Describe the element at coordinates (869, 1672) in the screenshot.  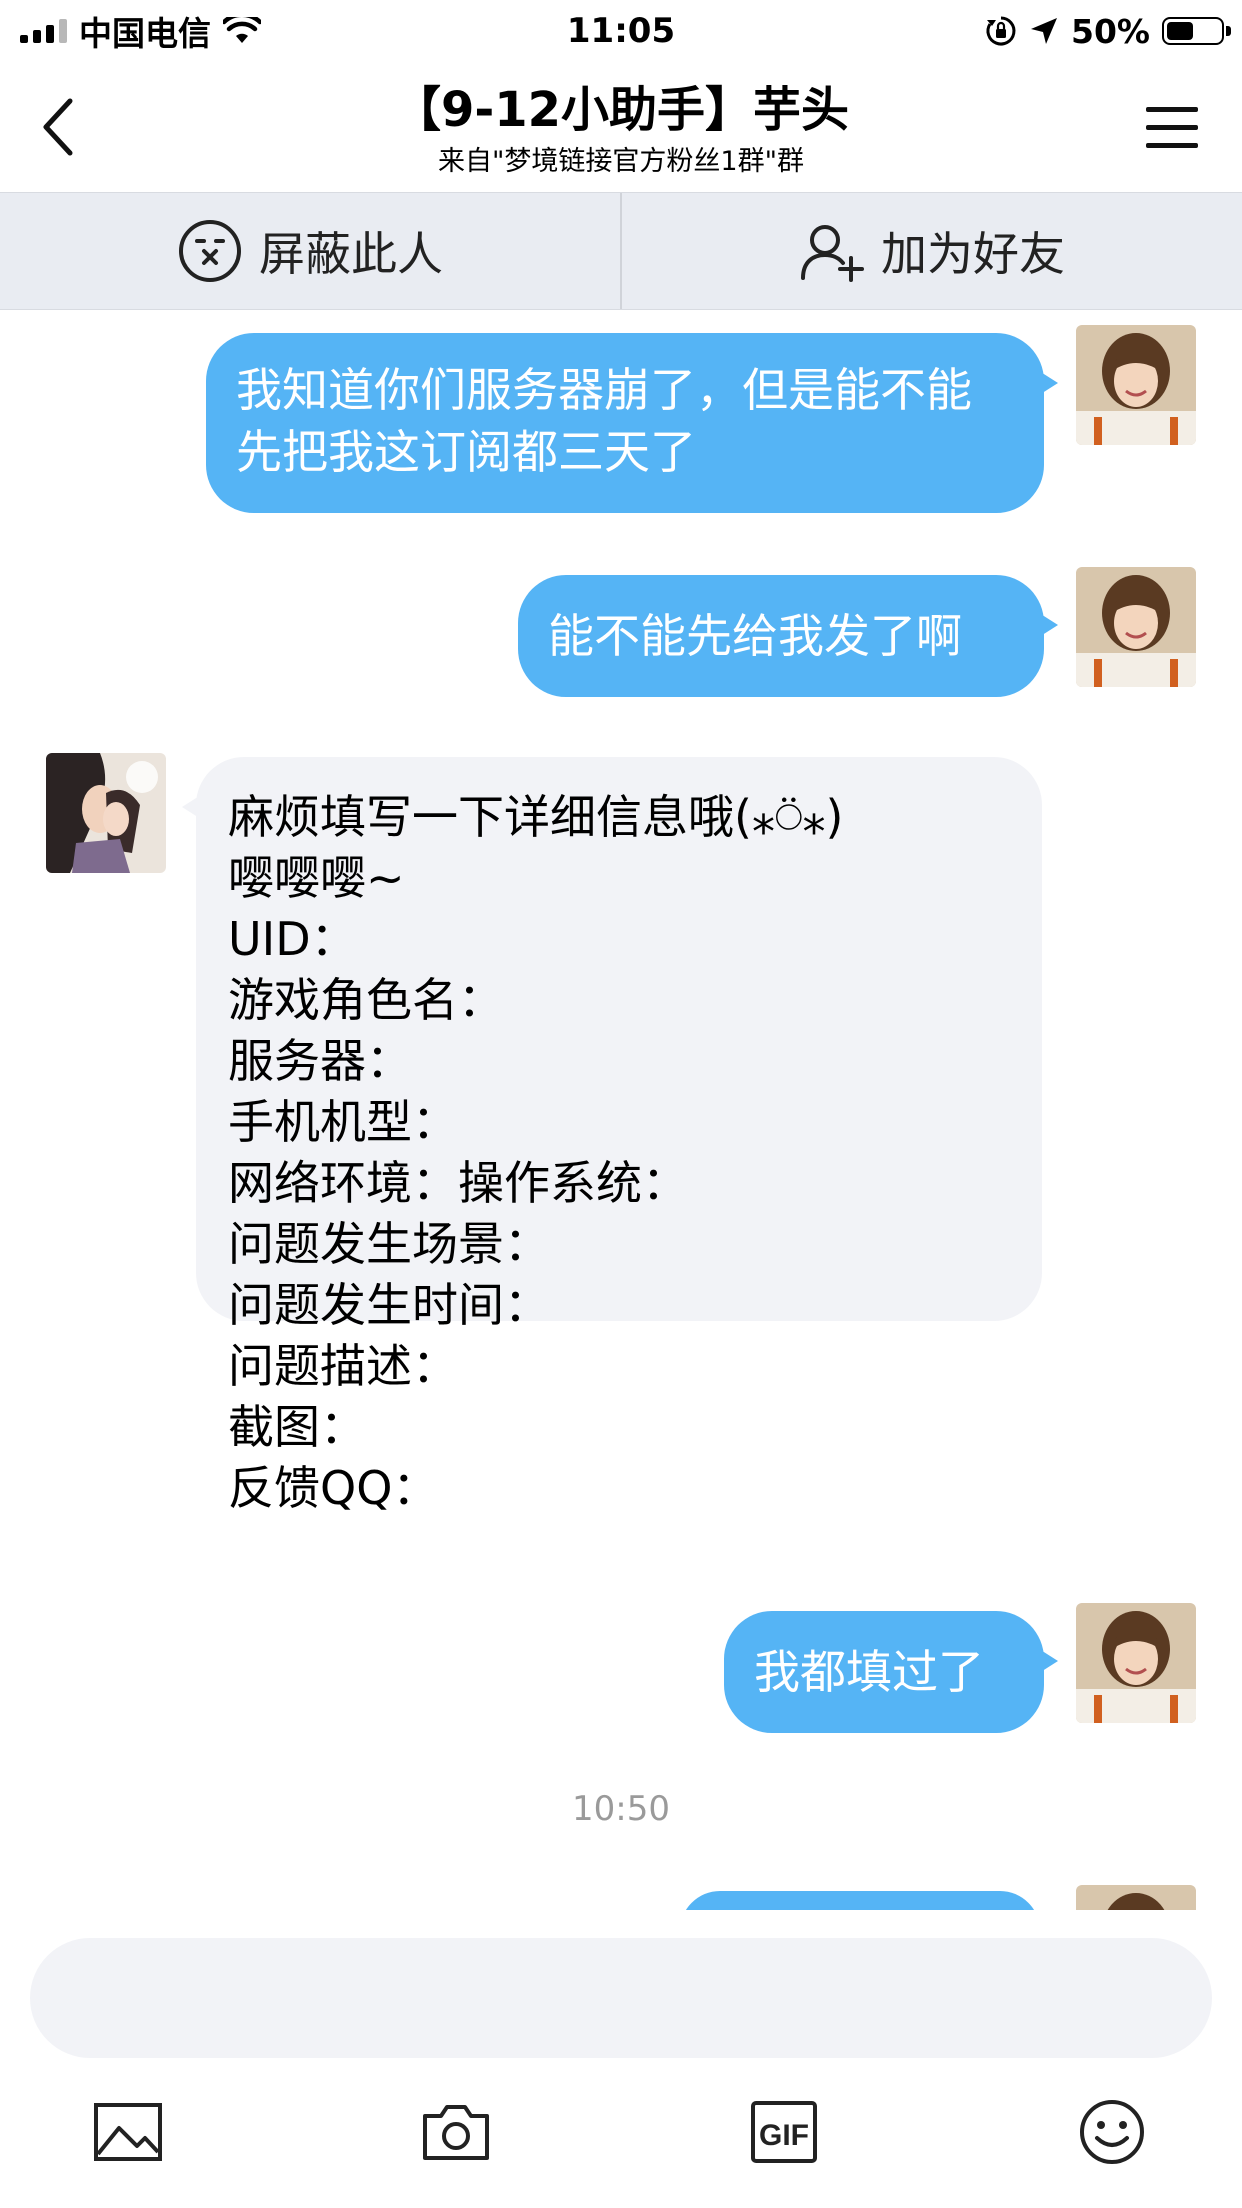
I see `message-text: 我都填过了` at that location.